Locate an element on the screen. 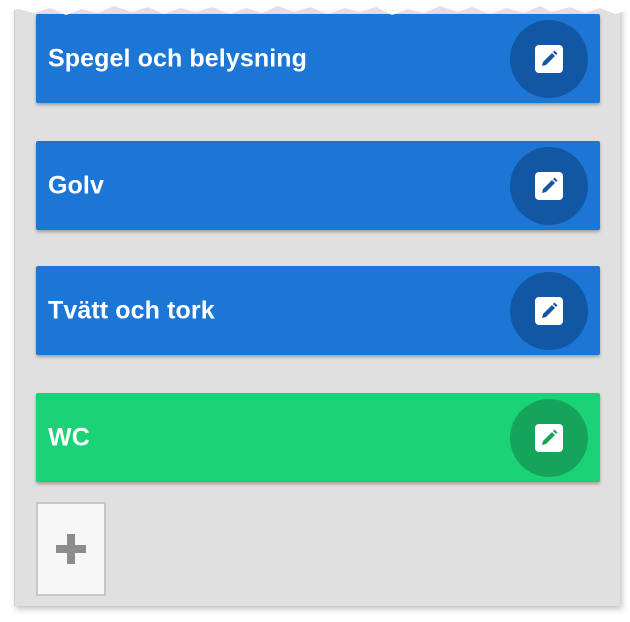 Image resolution: width=630 pixels, height=622 pixels. category-card-golv: Golv is located at coordinates (318, 185).